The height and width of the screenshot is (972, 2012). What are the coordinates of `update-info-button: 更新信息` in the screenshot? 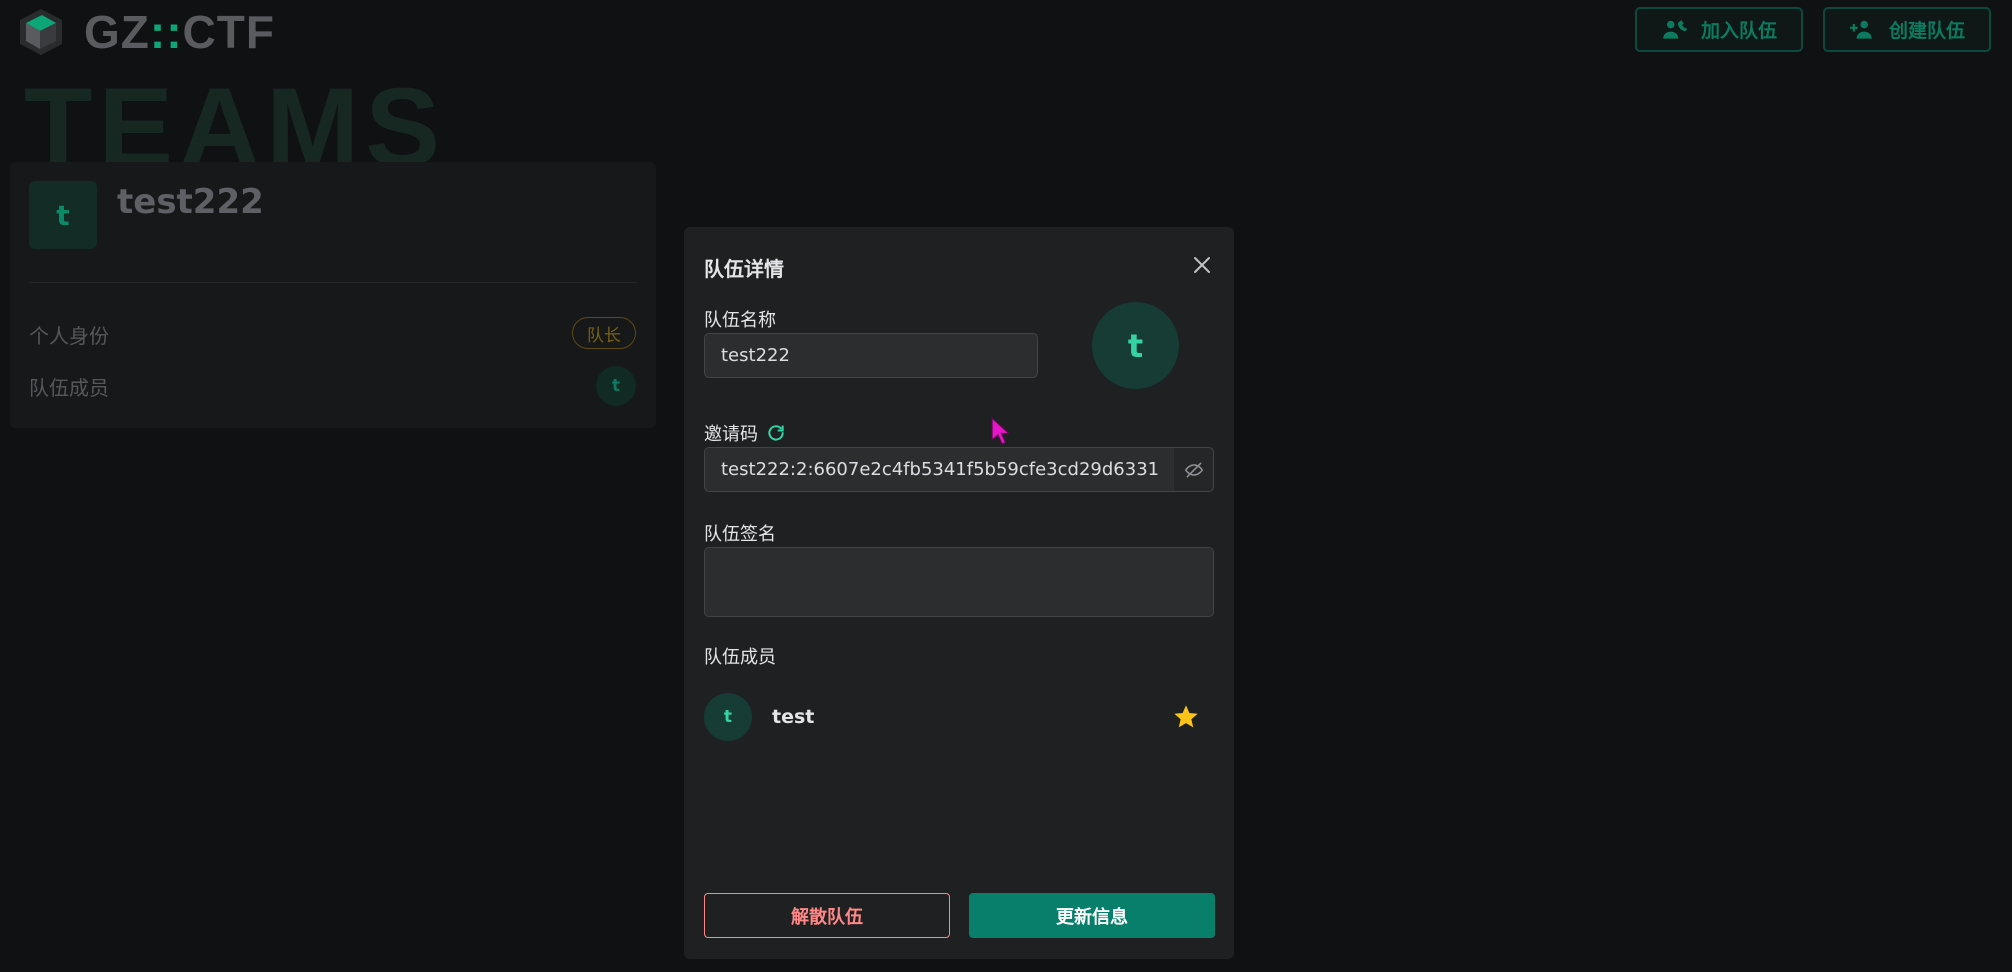 It's located at (1092, 915).